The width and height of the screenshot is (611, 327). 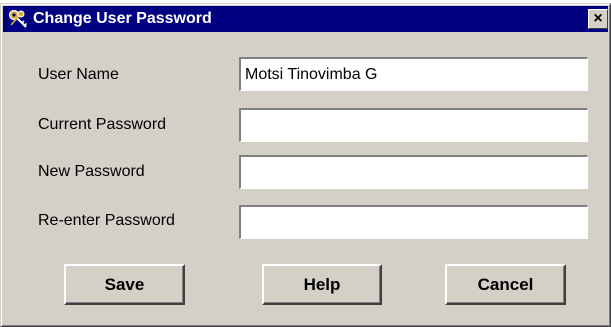 What do you see at coordinates (505, 284) in the screenshot?
I see `cancel-button: Cancel` at bounding box center [505, 284].